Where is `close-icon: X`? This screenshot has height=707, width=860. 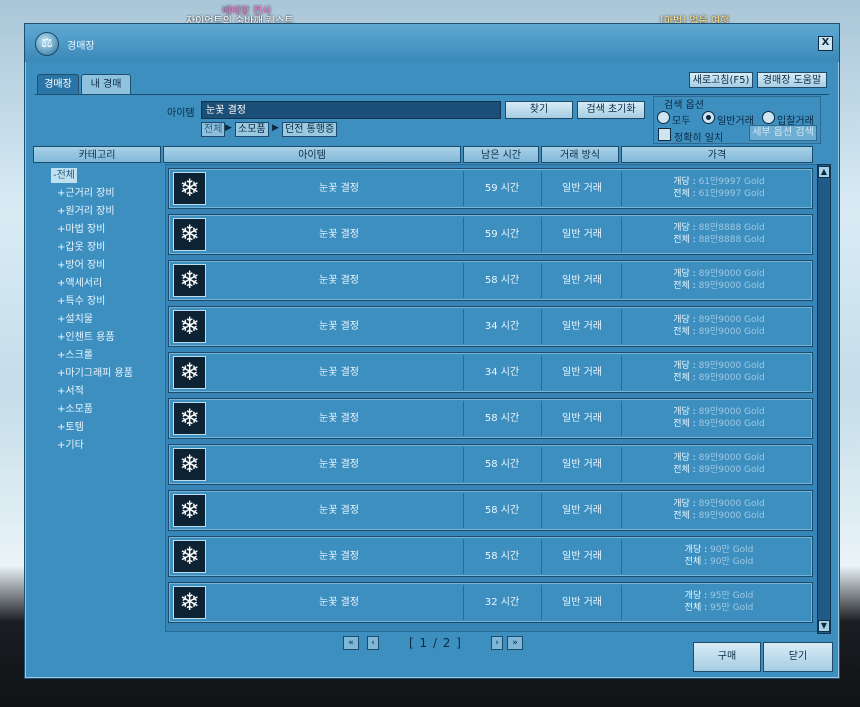
close-icon: X is located at coordinates (825, 43).